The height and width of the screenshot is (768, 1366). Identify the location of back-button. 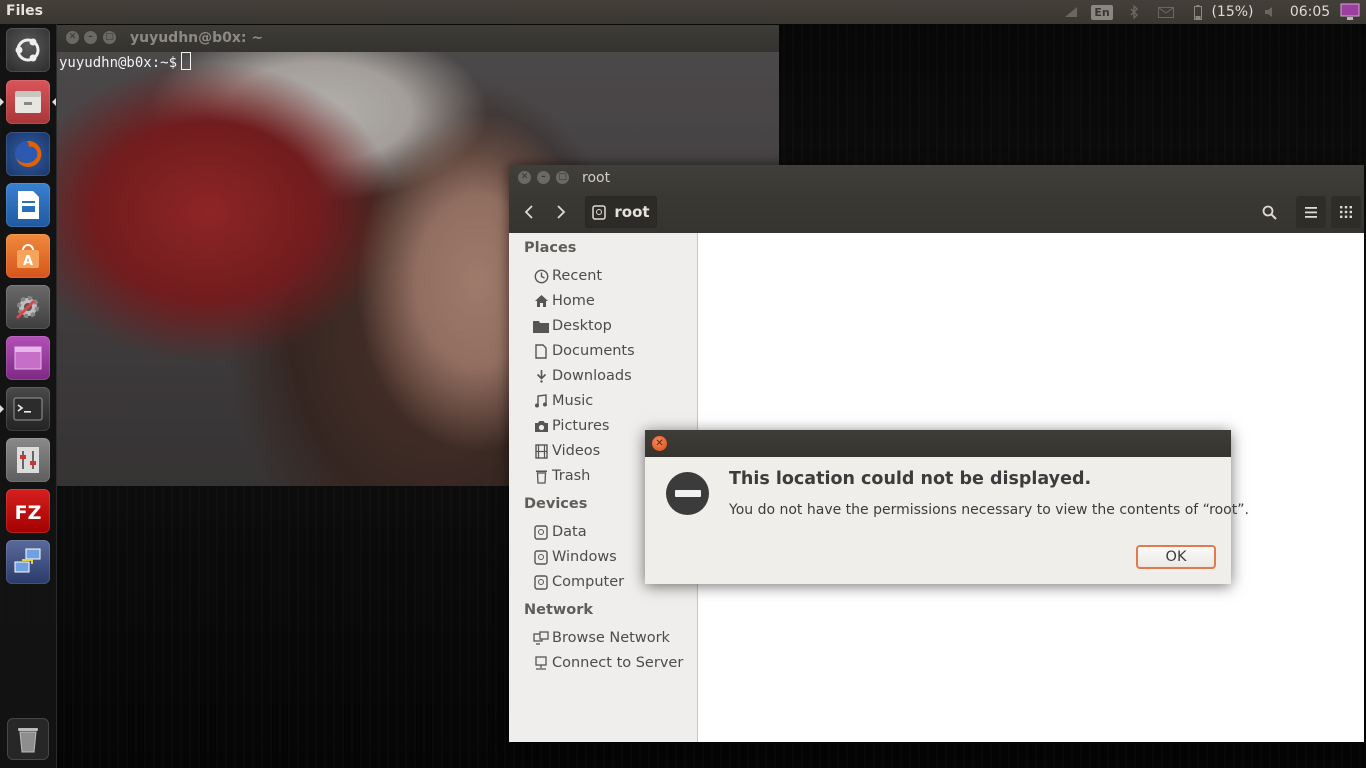
(529, 212).